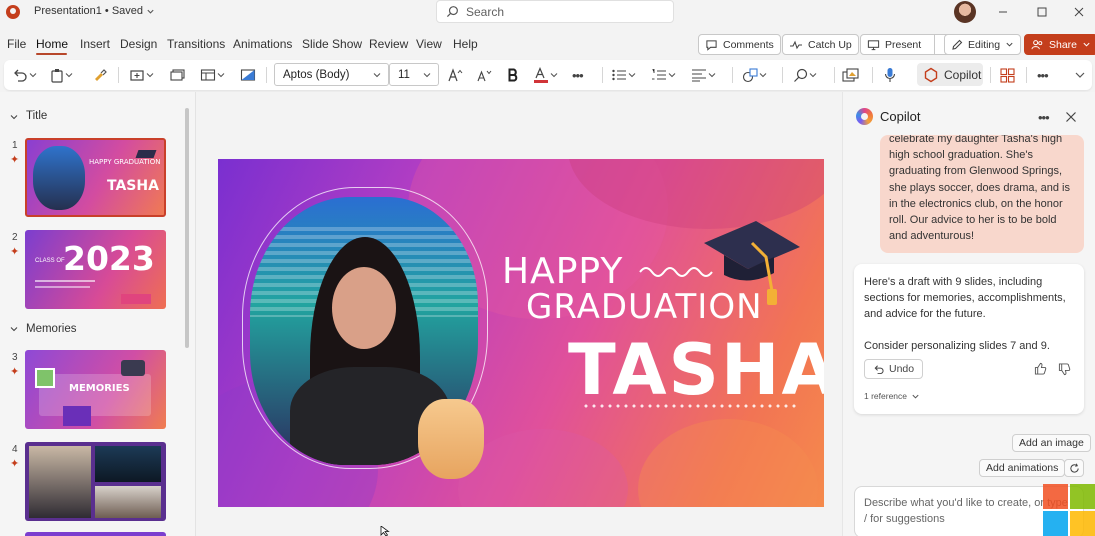 The image size is (1095, 536). Describe the element at coordinates (95, 44) in the screenshot. I see `menu-insert: Insert` at that location.